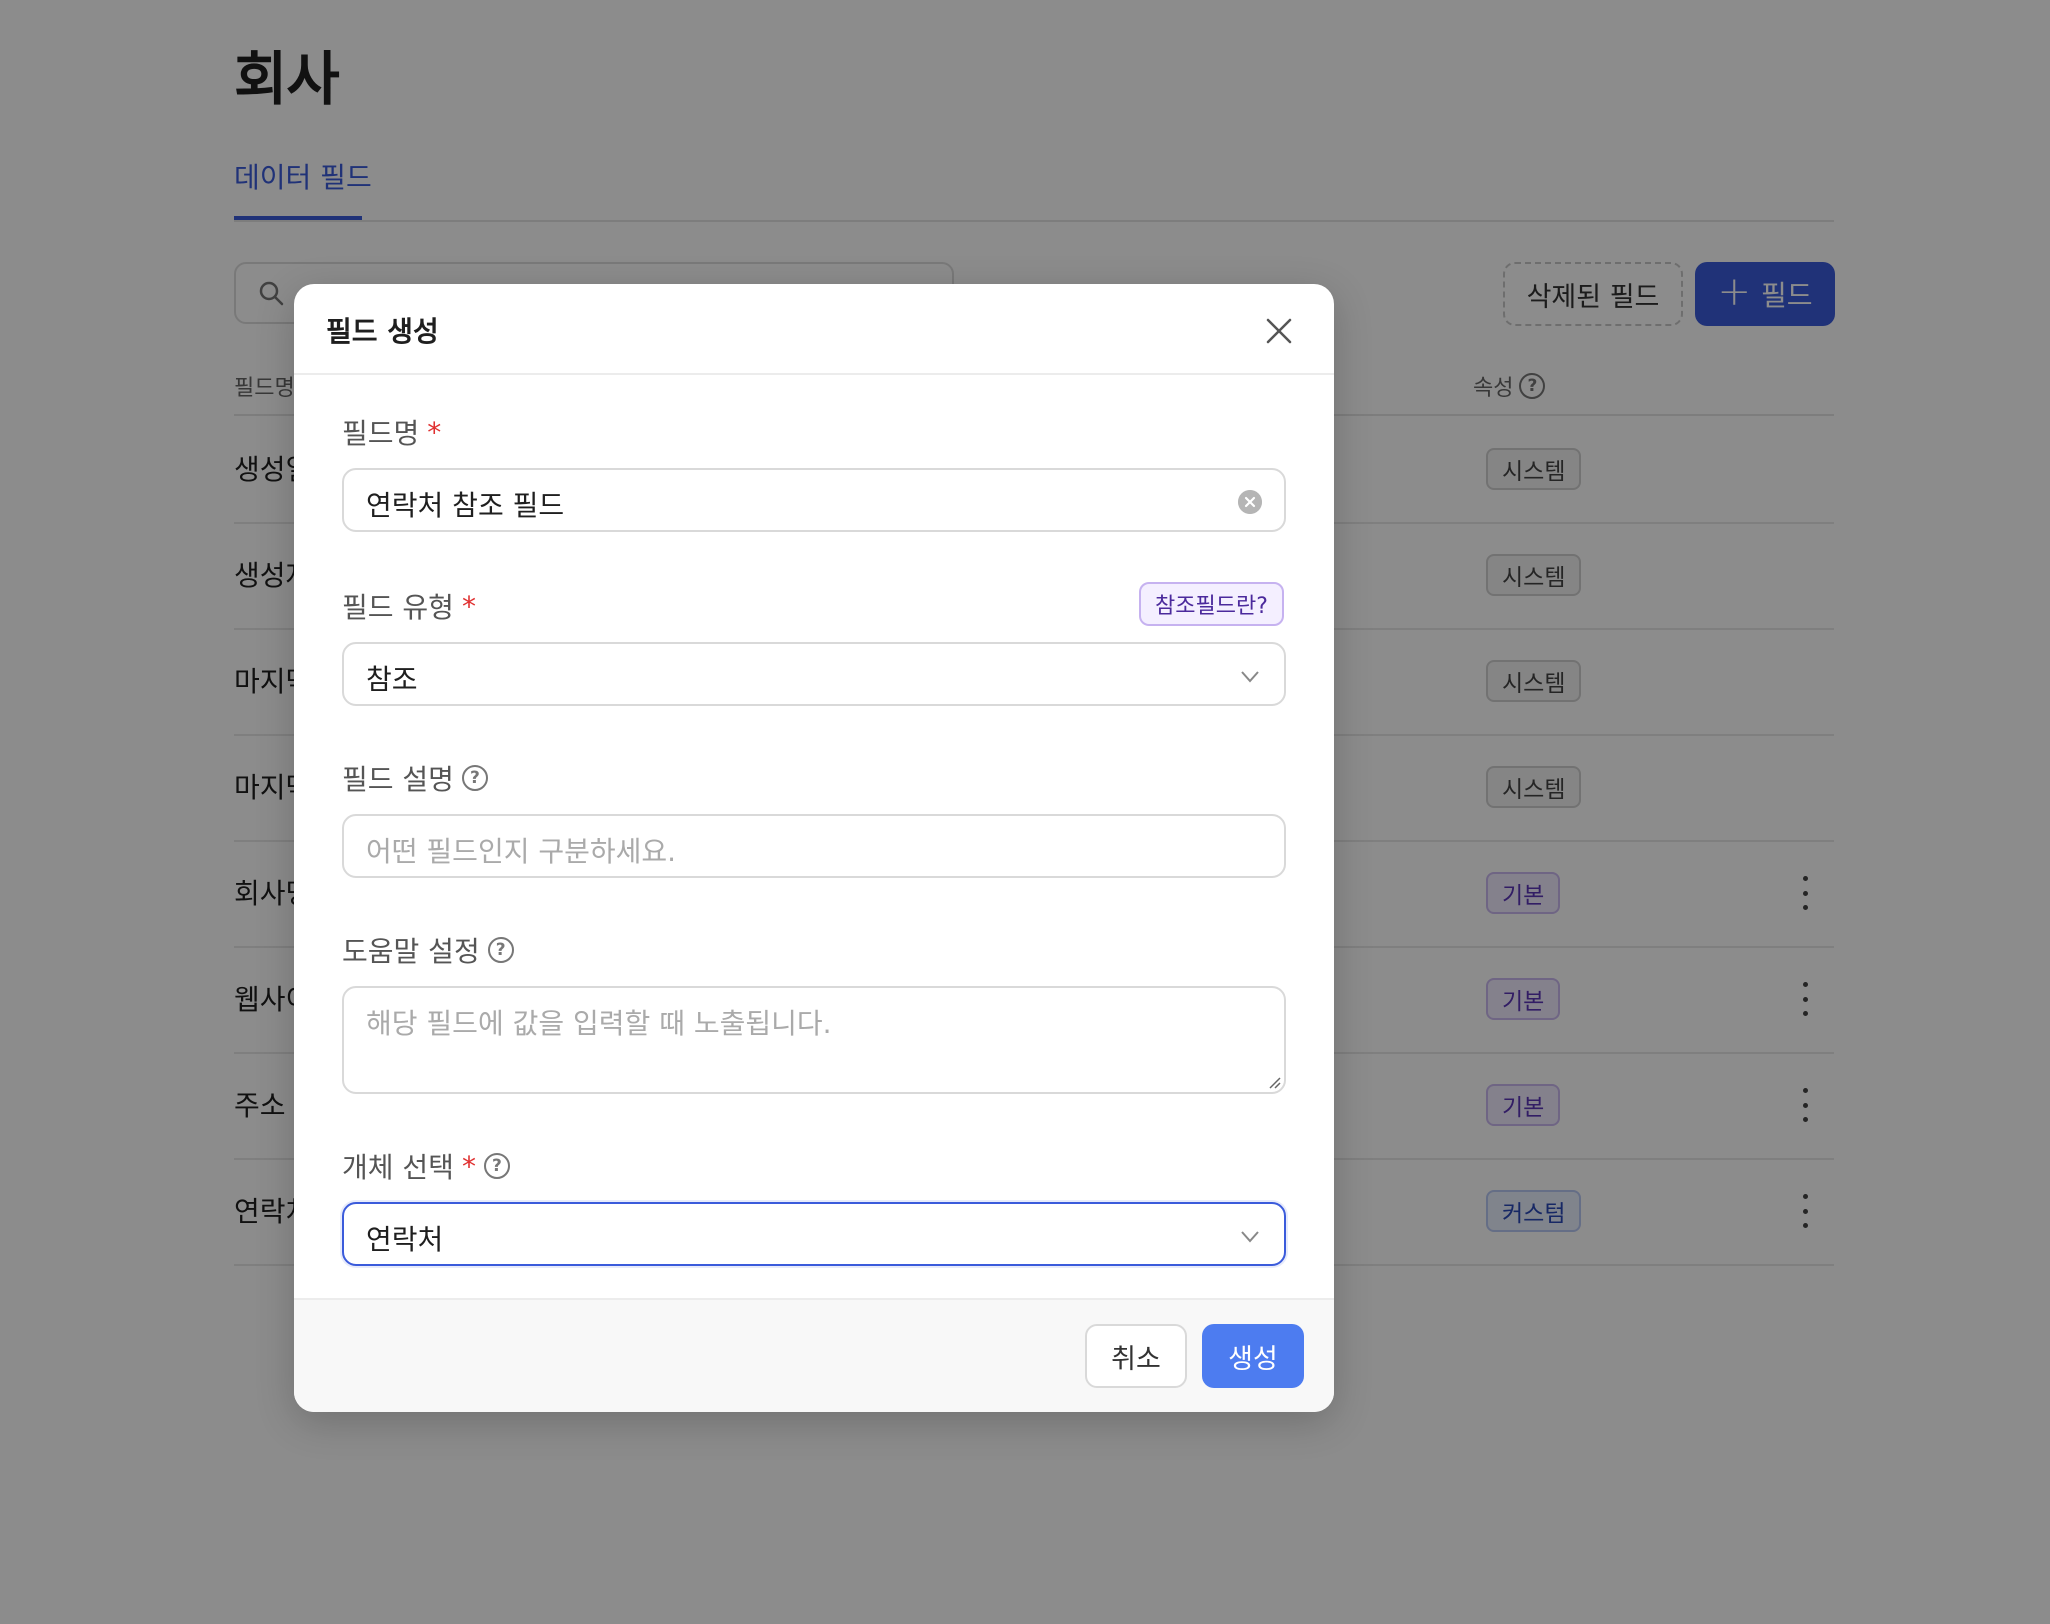 The image size is (2050, 1624). What do you see at coordinates (521, 851) in the screenshot?
I see `field-description-placeholder: 어떤 필드인지 구분하세요.` at bounding box center [521, 851].